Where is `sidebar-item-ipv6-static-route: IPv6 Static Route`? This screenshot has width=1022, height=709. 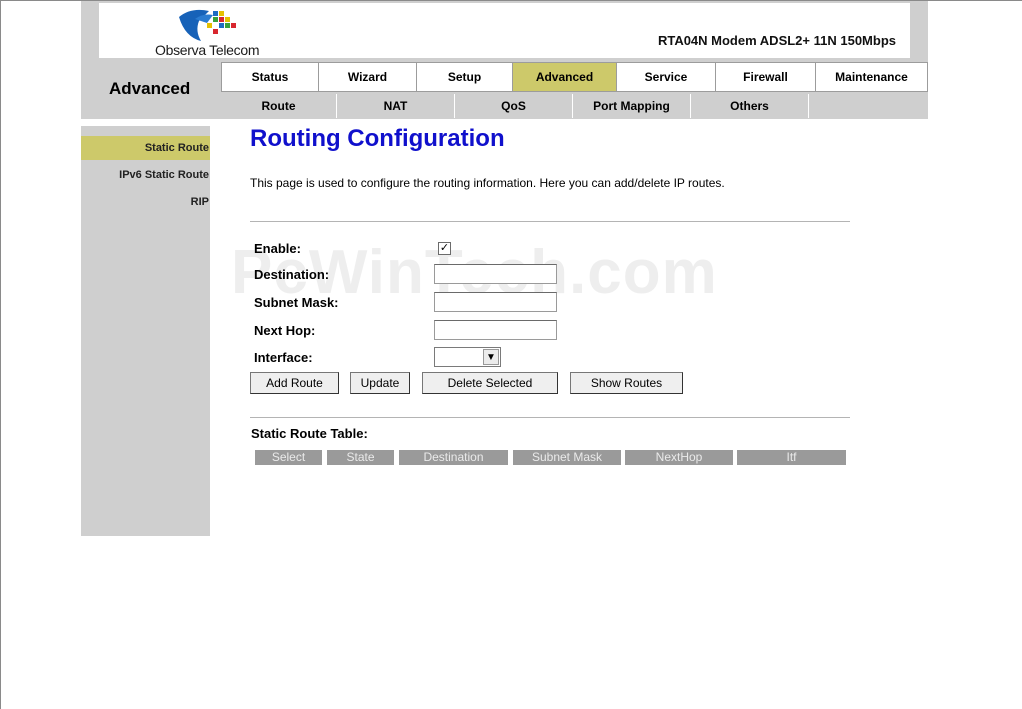 sidebar-item-ipv6-static-route: IPv6 Static Route is located at coordinates (145, 175).